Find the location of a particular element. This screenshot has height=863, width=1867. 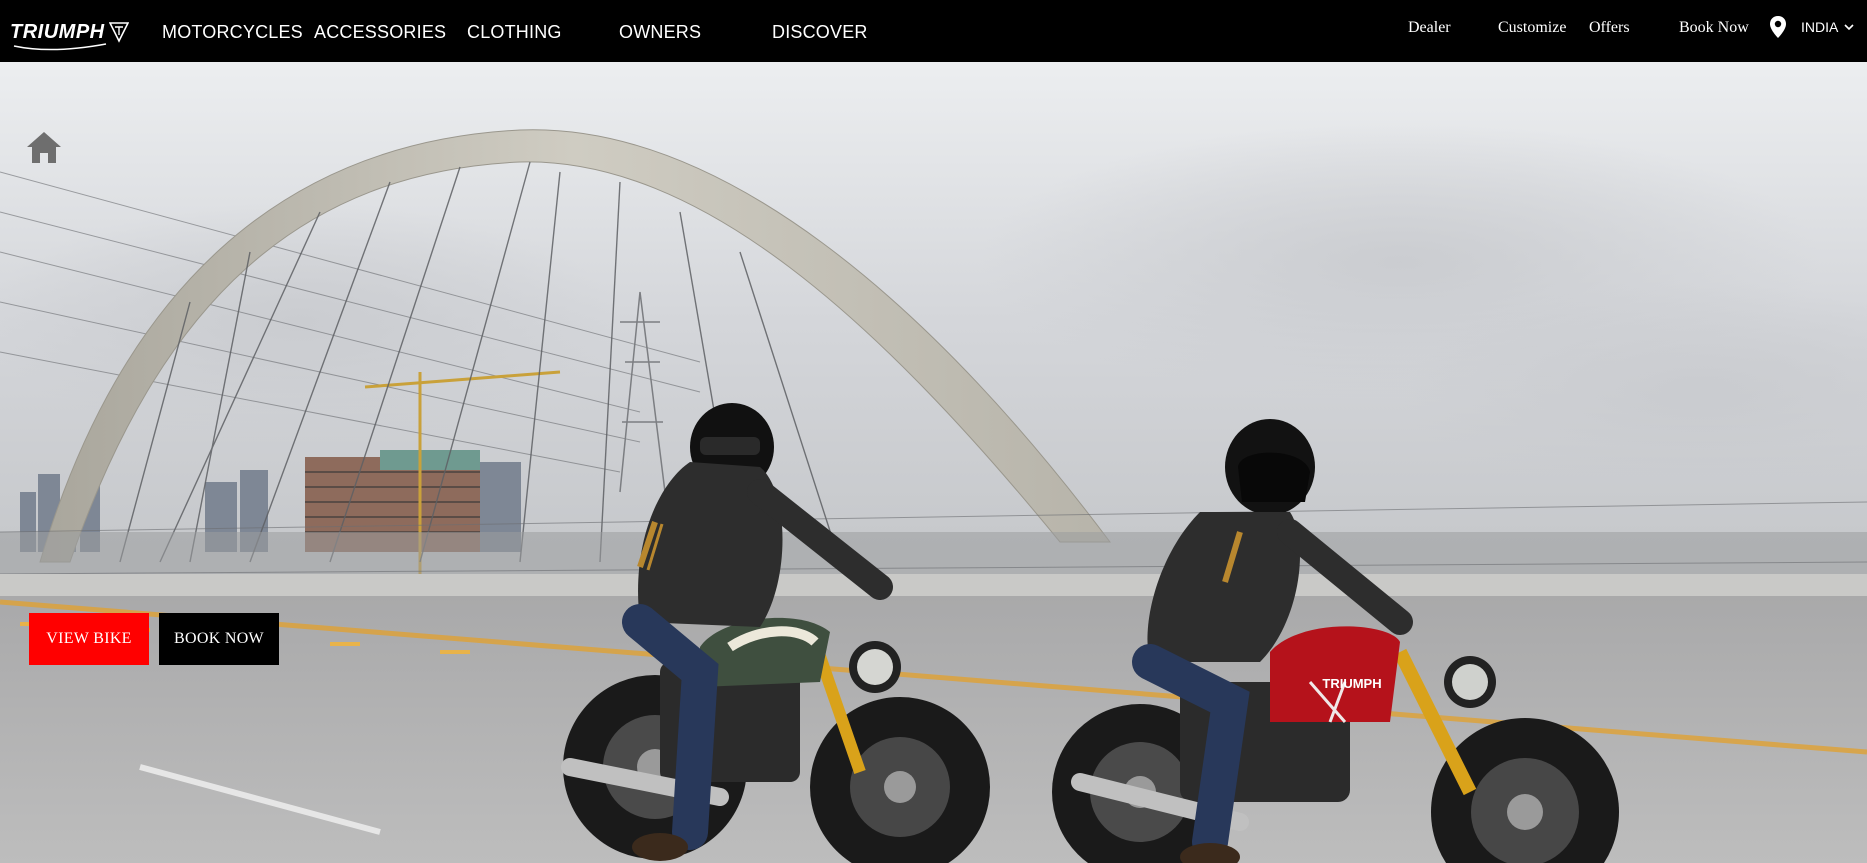

home-icon is located at coordinates (44, 147).